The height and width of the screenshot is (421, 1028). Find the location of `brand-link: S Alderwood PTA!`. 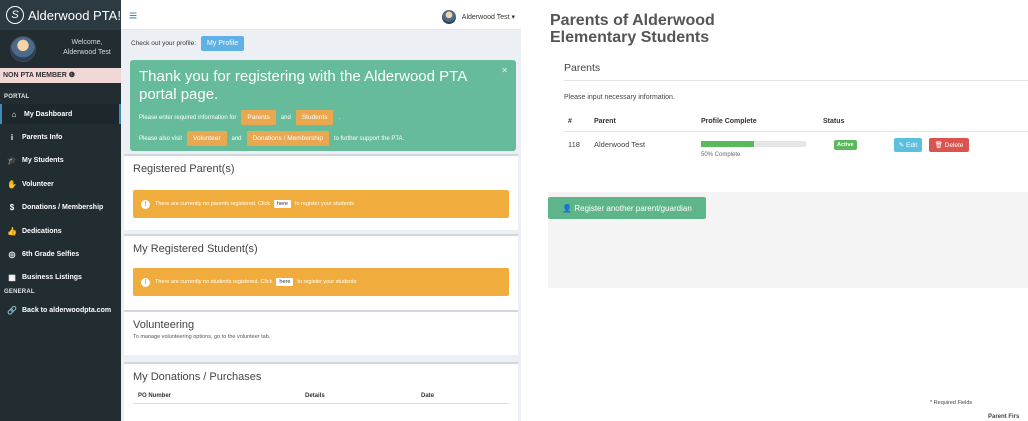

brand-link: S Alderwood PTA! is located at coordinates (60, 15).